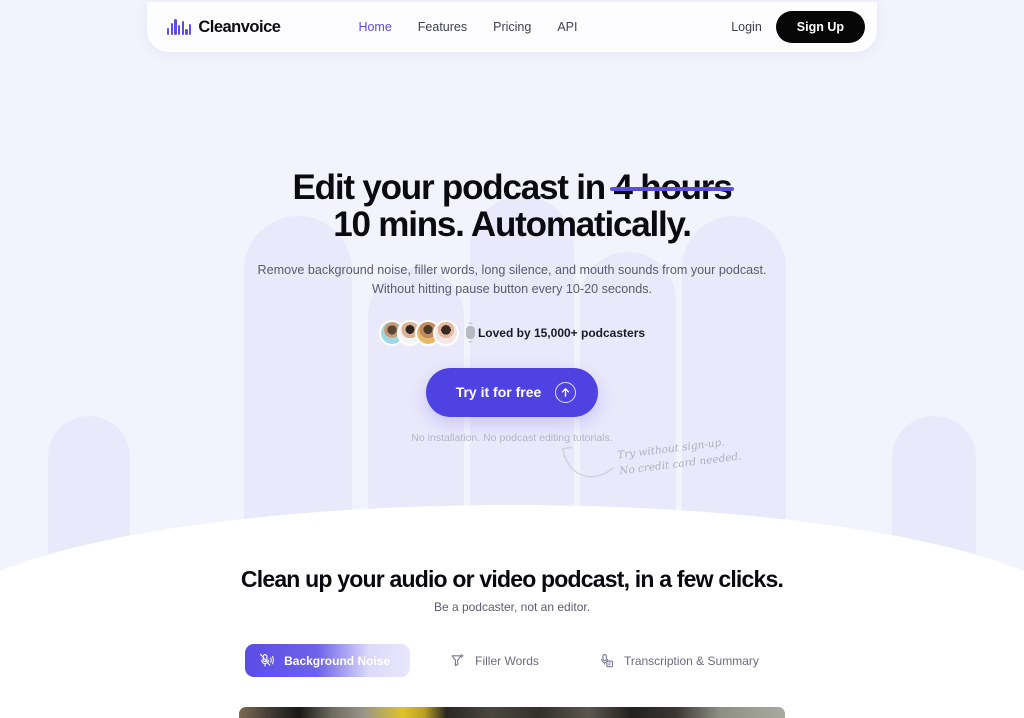 Image resolution: width=1024 pixels, height=718 pixels. I want to click on tab-filler-words: Filler Words, so click(497, 660).